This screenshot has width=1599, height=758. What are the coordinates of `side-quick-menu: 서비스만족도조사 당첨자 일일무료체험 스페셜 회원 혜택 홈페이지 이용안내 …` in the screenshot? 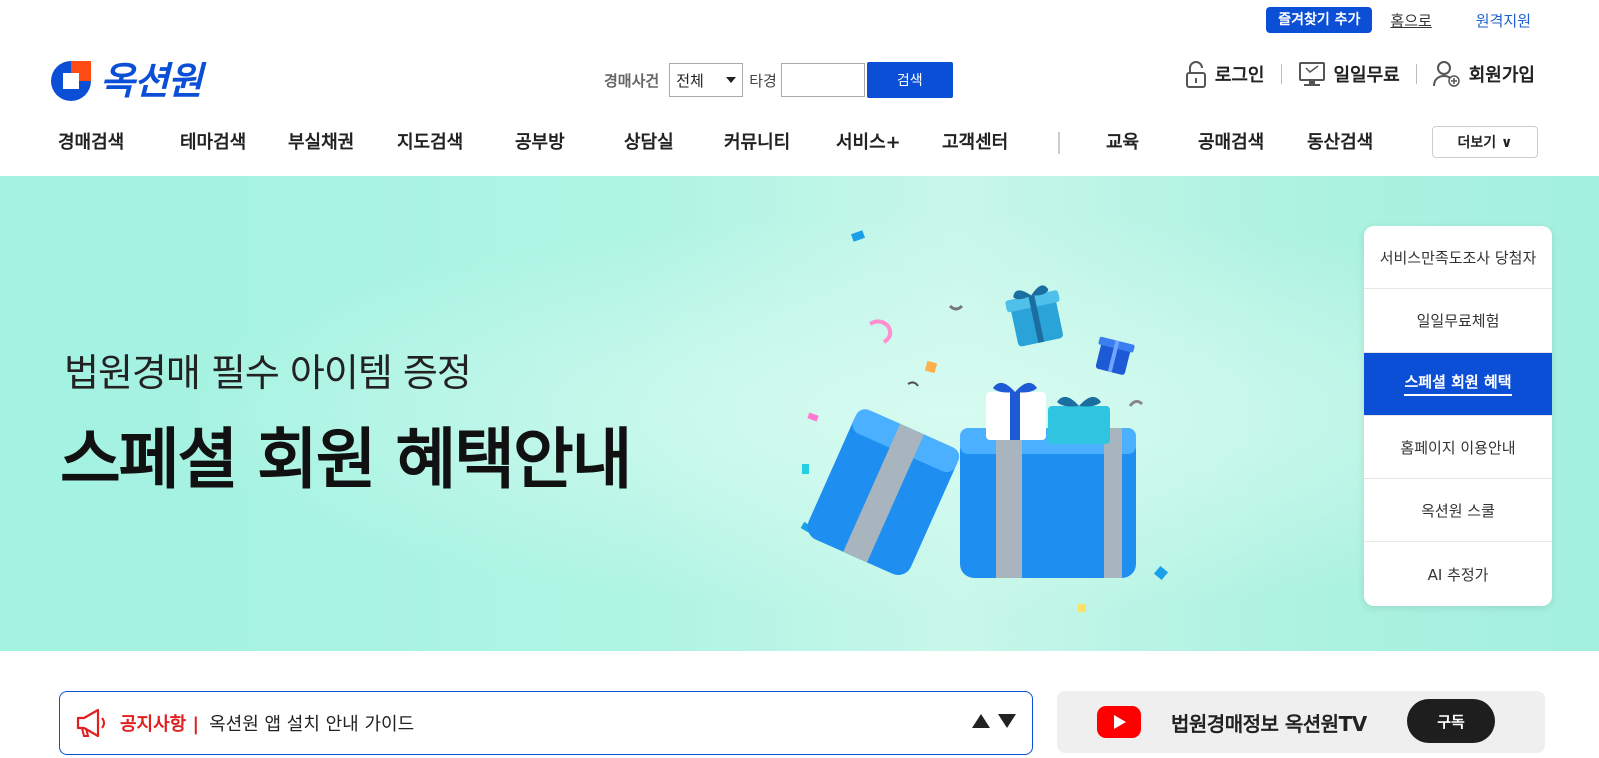 It's located at (1458, 416).